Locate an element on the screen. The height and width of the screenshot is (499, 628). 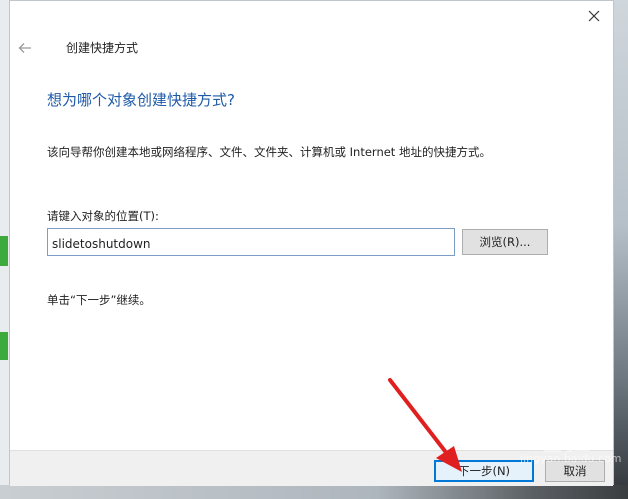
close-icon is located at coordinates (594, 16).